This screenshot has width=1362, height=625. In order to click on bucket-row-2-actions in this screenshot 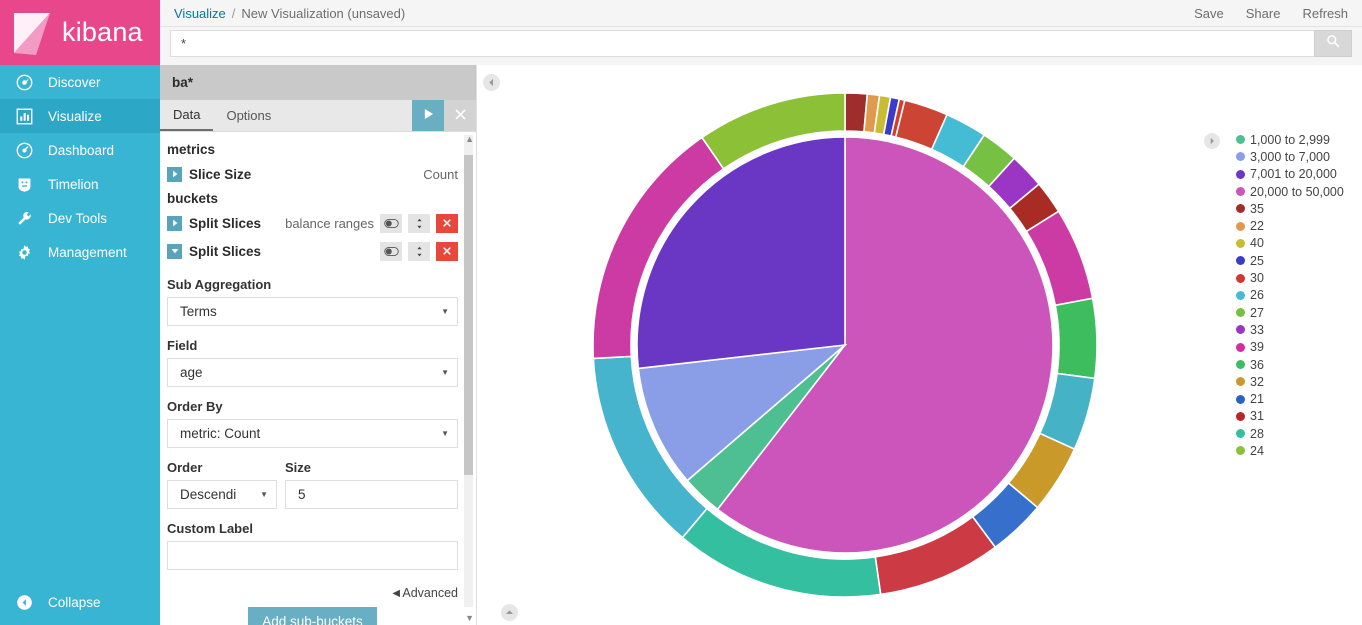, I will do `click(419, 251)`.